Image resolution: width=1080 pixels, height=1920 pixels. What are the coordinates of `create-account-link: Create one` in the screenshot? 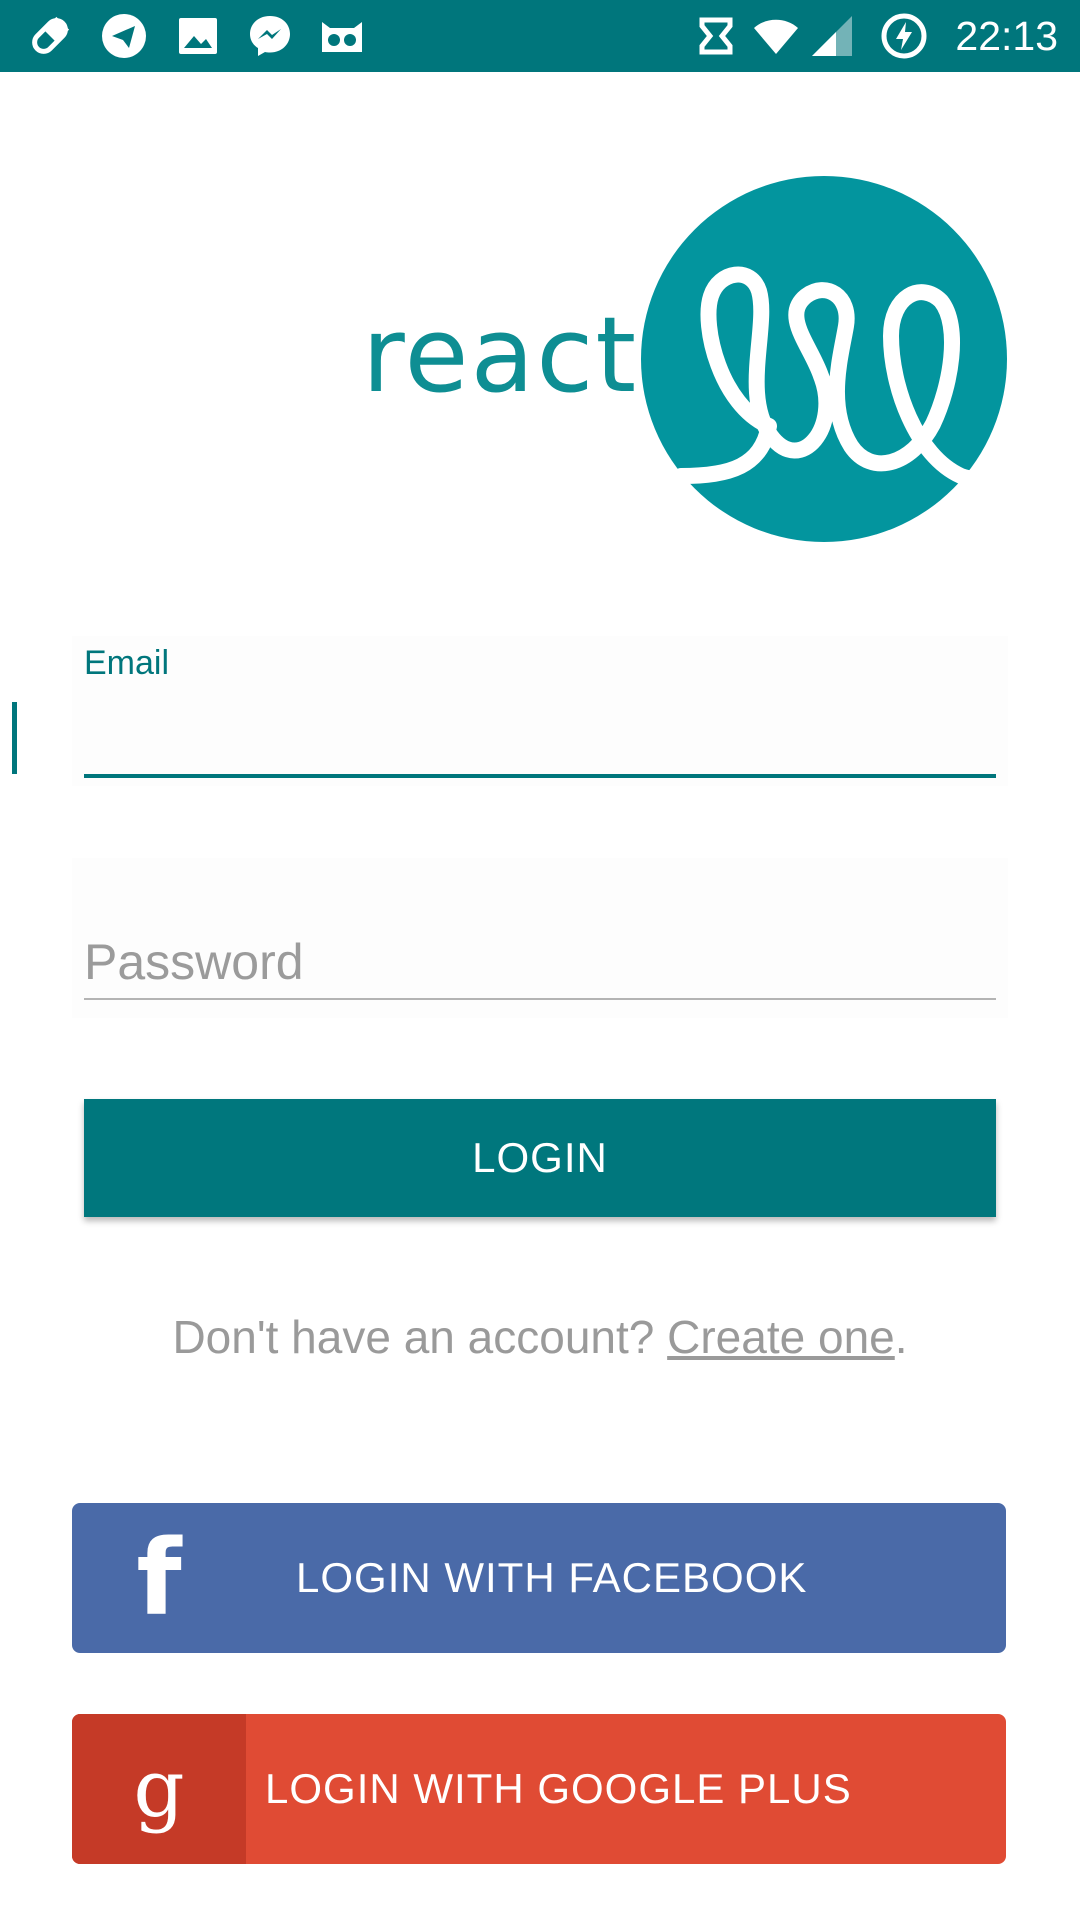 It's located at (781, 1337).